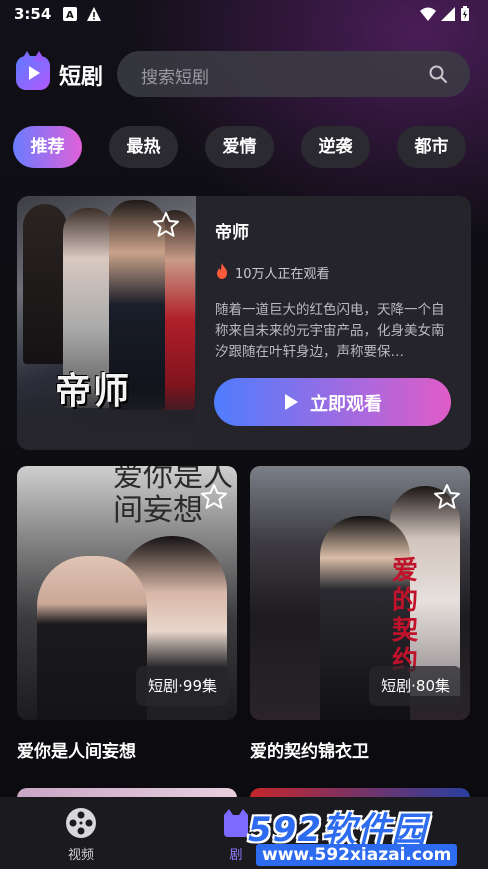 The height and width of the screenshot is (869, 488). I want to click on episode-badge: 短剧·80集, so click(415, 686).